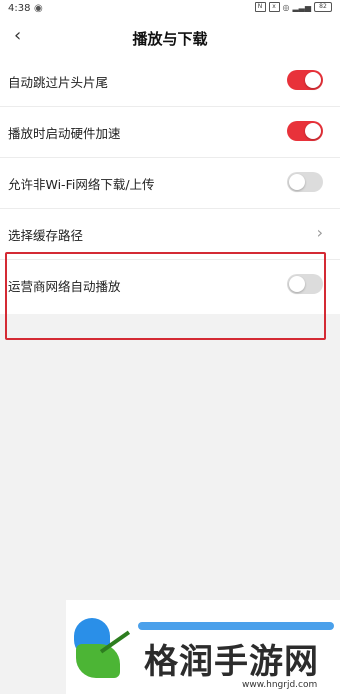 The width and height of the screenshot is (340, 694). What do you see at coordinates (64, 133) in the screenshot?
I see `setting-label: 播放时启动硬件加速` at bounding box center [64, 133].